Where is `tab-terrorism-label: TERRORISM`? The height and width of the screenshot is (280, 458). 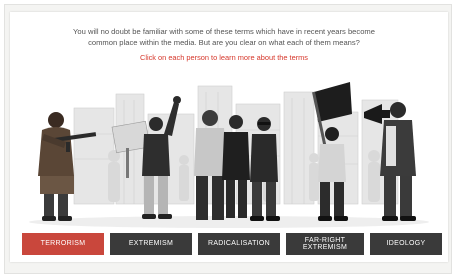 tab-terrorism-label: TERRORISM is located at coordinates (63, 244).